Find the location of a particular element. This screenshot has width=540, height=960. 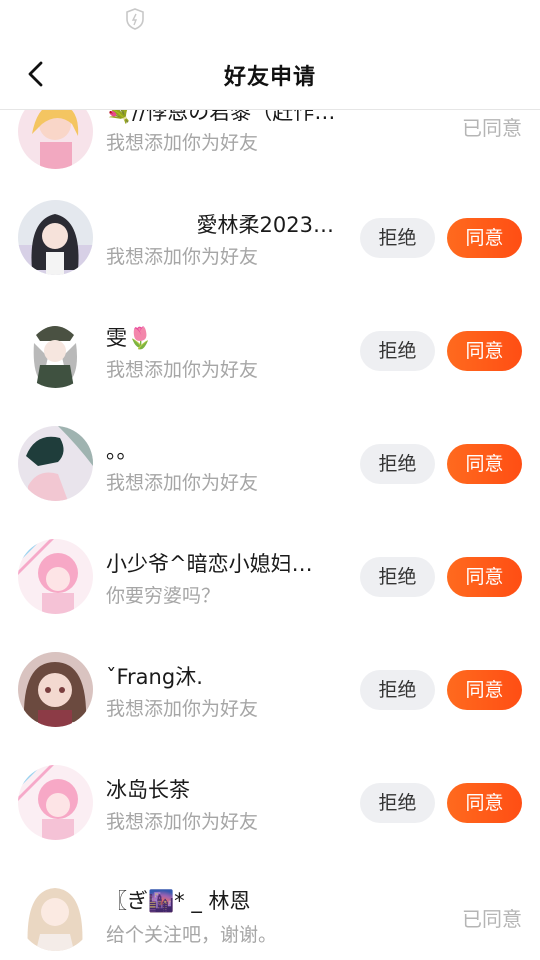

list-item: 小少爷^暗恋小媳妇… 你要穷婆吗？ 拒绝 同意 is located at coordinates (270, 576).